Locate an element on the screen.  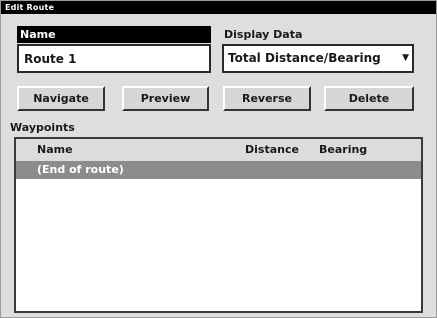
reverse-button: Reverse is located at coordinates (267, 98).